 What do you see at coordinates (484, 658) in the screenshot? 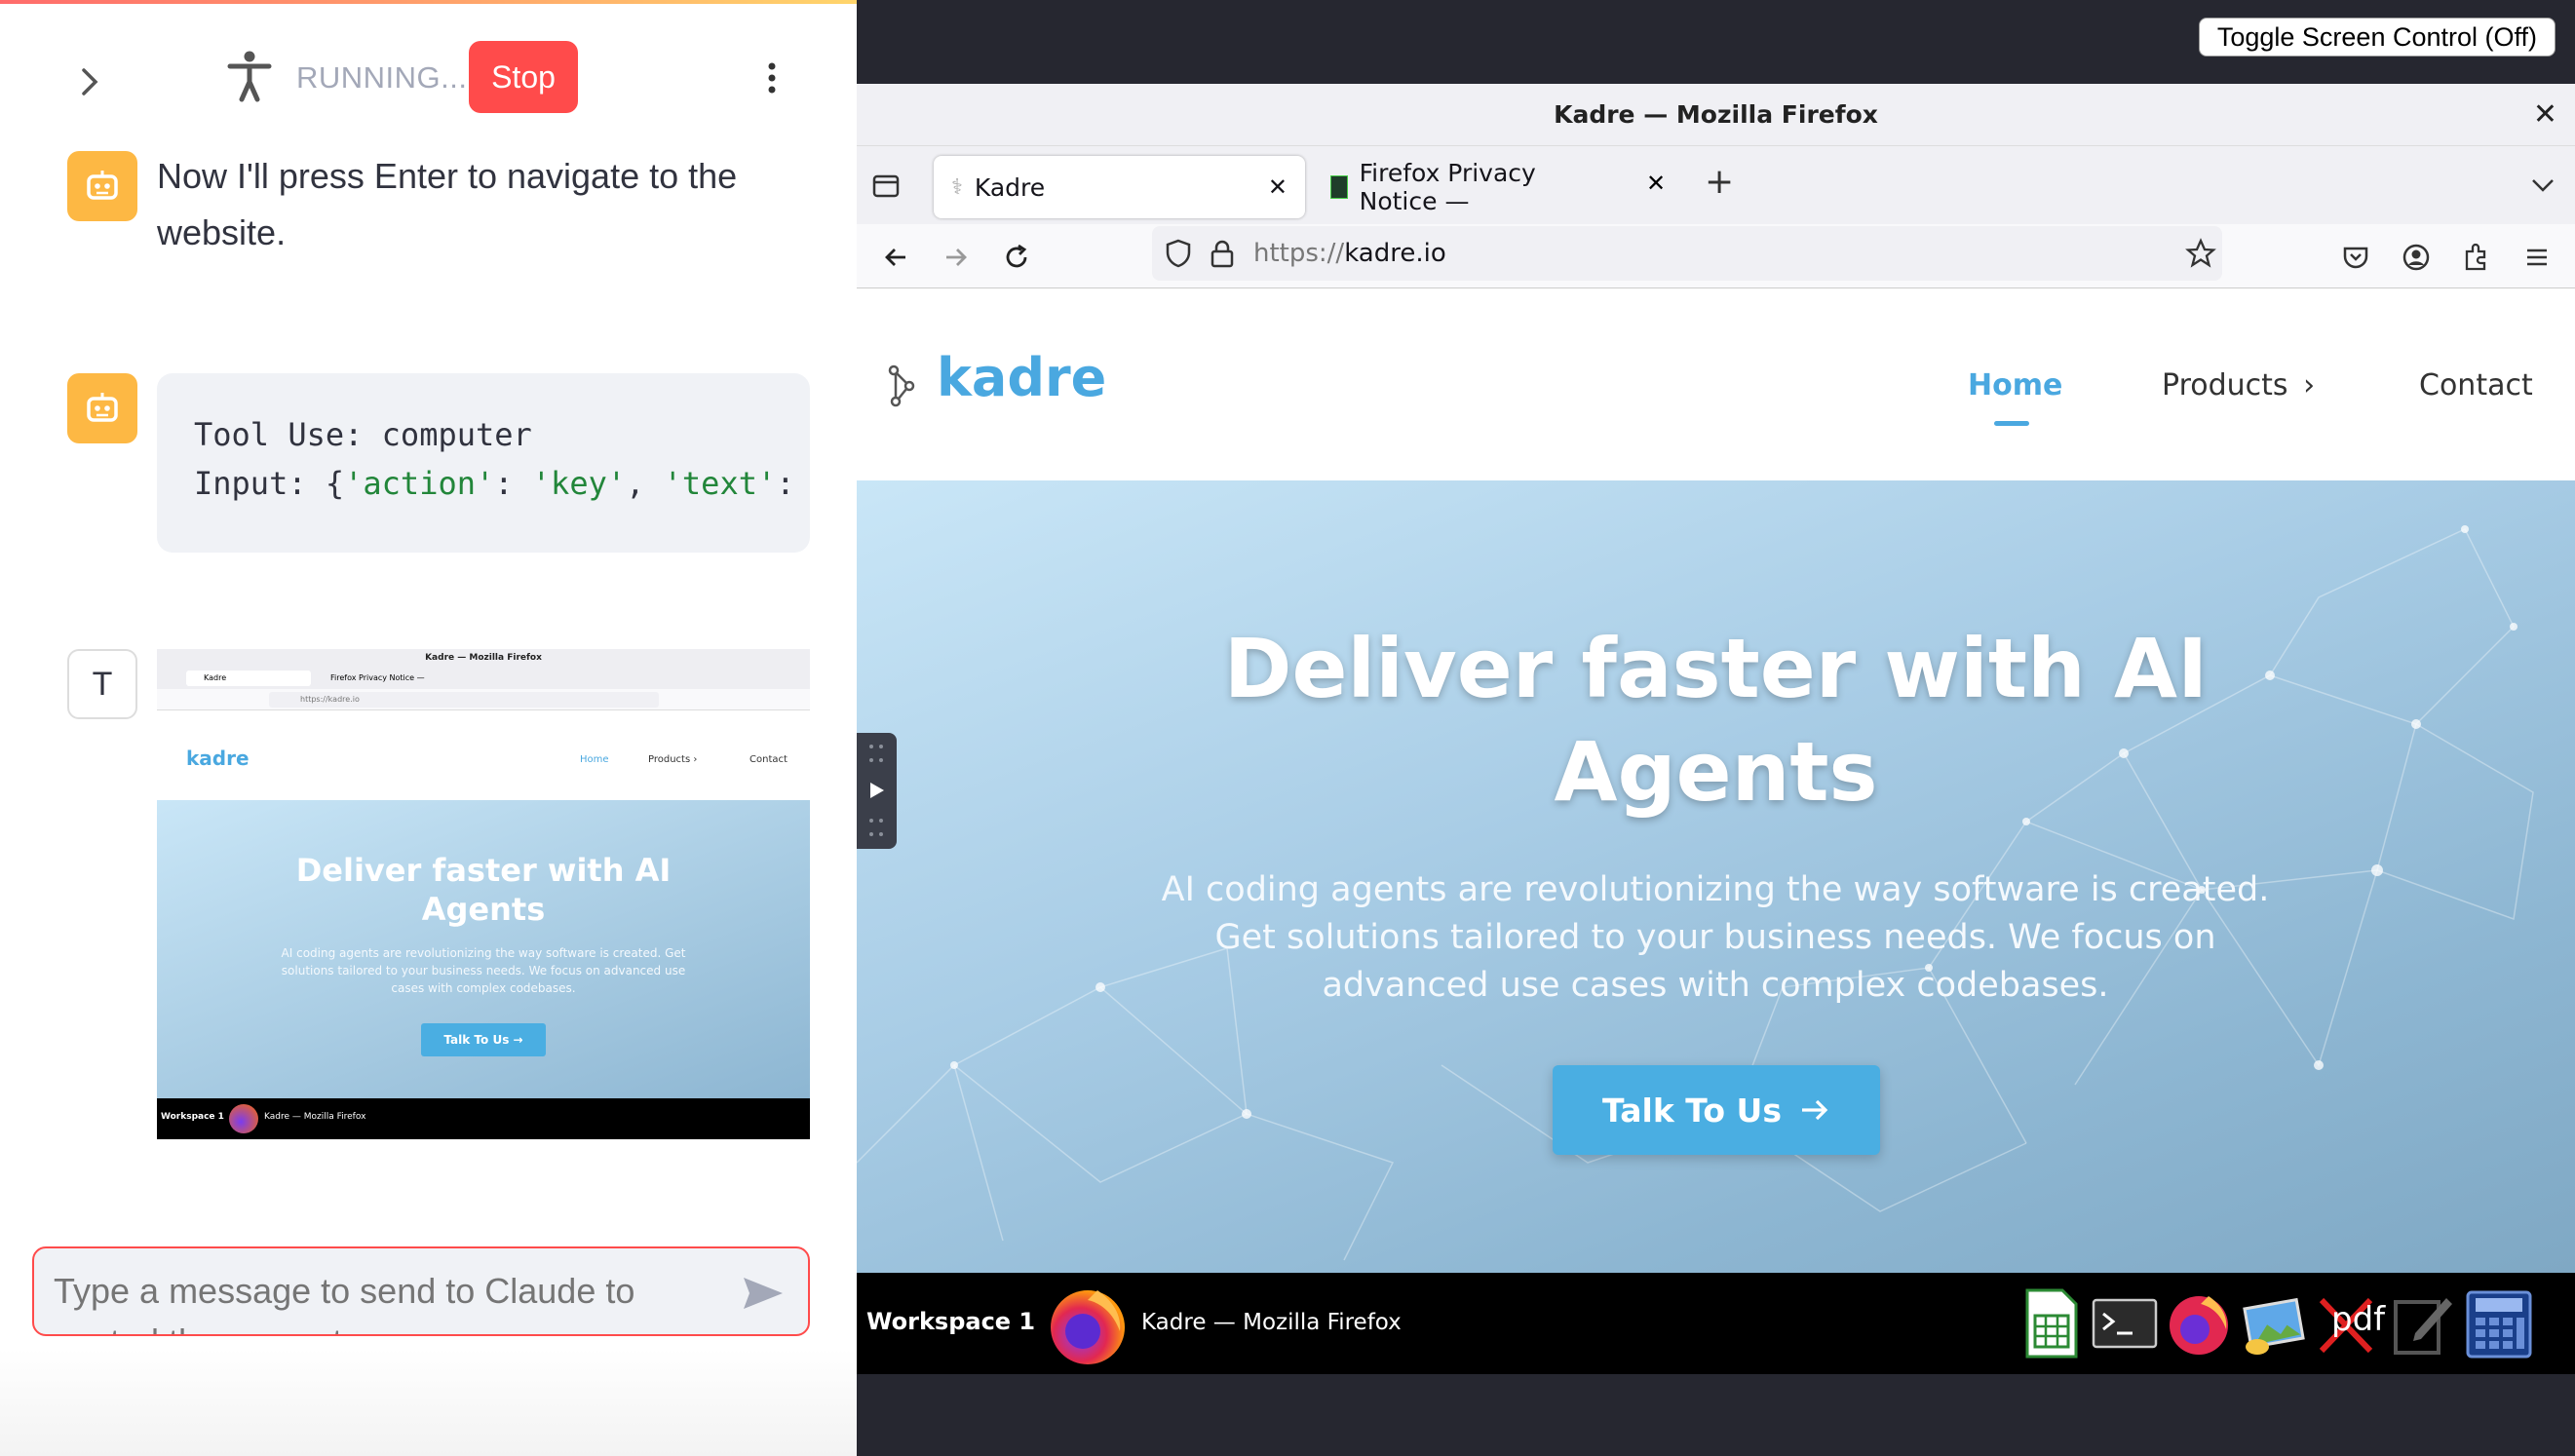
I see `thumb-titlebar: Kadre — Mozilla Firefox` at bounding box center [484, 658].